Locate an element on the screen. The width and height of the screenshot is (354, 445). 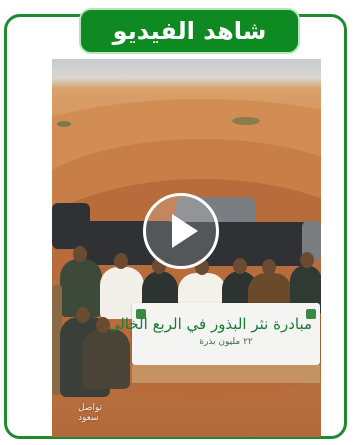
sand-ground is located at coordinates (226, 374).